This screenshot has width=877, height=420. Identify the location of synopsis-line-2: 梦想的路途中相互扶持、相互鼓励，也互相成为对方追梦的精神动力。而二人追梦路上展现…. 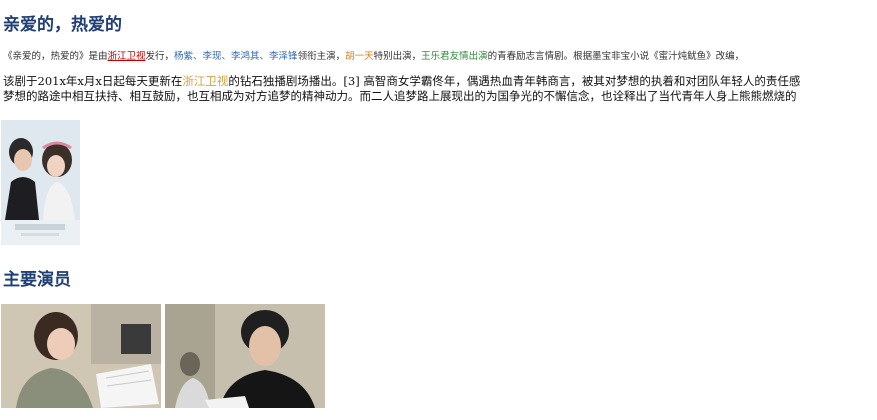
(400, 96).